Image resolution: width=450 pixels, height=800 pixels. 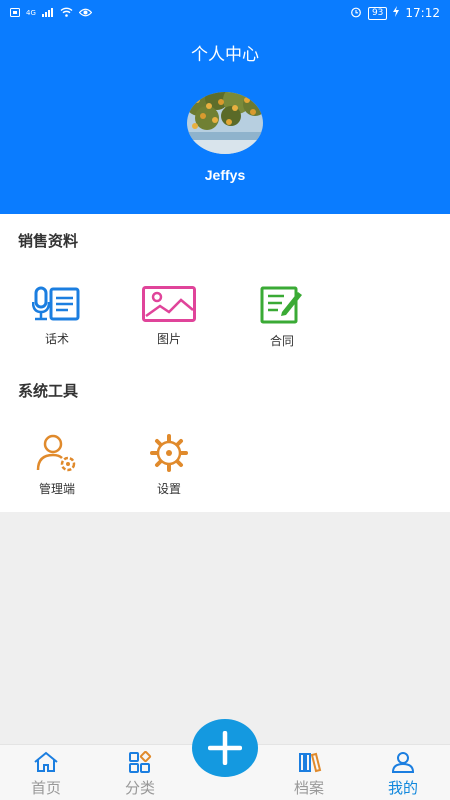 I want to click on section-title-sales: 销售资料, so click(x=48, y=241).